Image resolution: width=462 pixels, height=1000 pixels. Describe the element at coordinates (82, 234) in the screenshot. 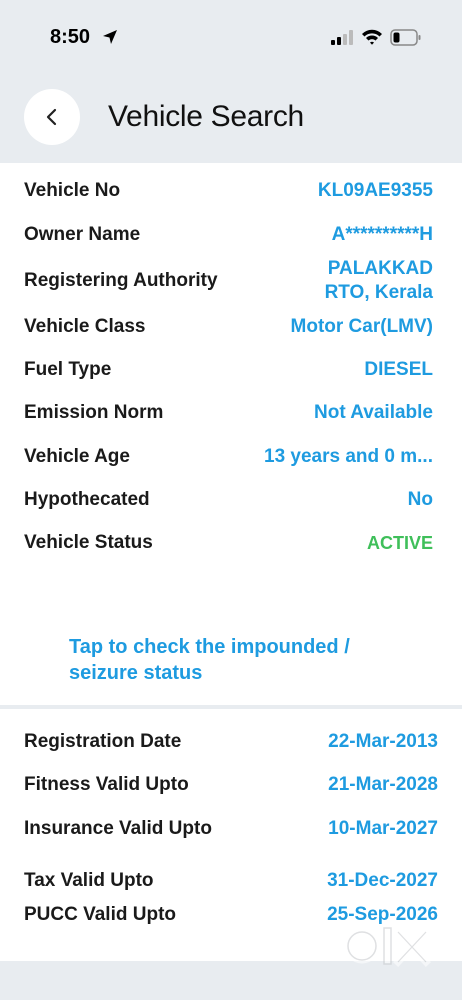

I see `detail-label: Owner Name` at that location.